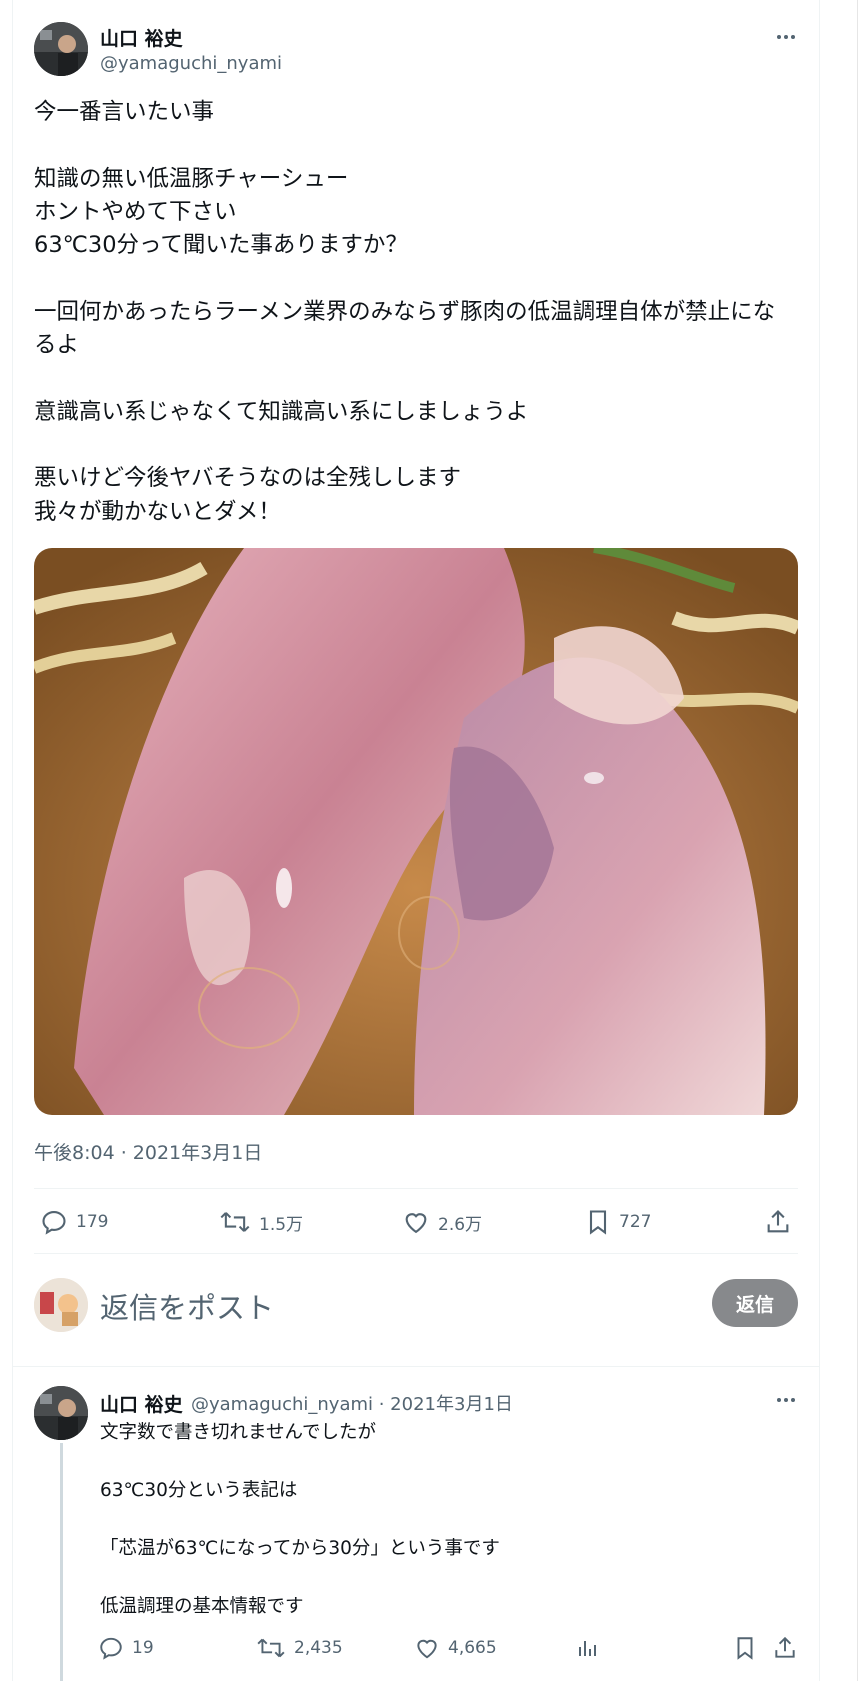 The height and width of the screenshot is (1681, 864). I want to click on bookmark-action: 727, so click(618, 1222).